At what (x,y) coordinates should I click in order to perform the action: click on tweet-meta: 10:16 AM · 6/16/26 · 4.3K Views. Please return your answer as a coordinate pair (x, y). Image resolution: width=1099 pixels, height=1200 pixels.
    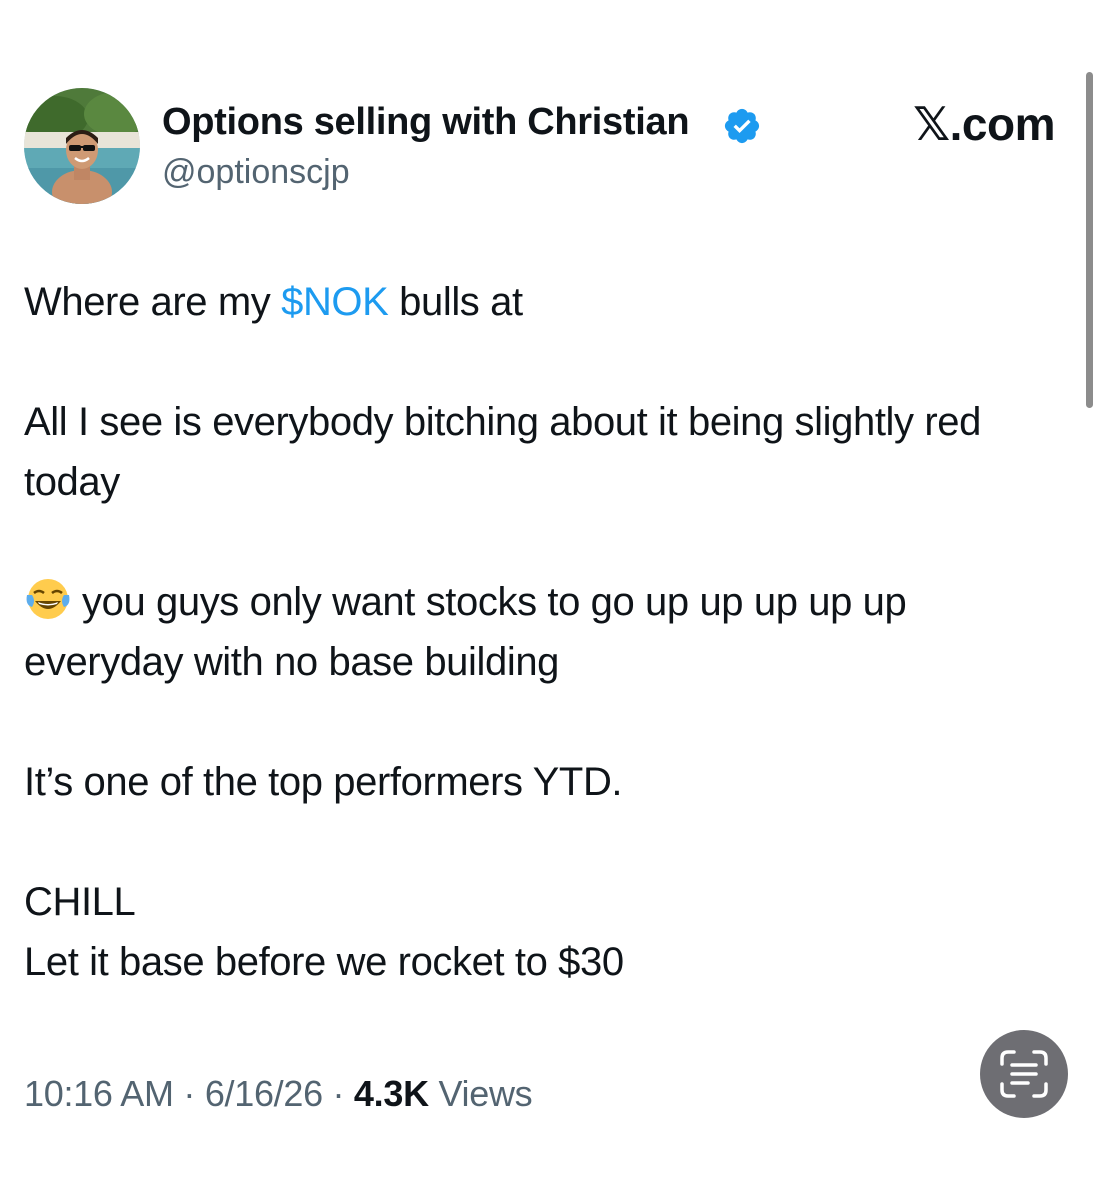
    Looking at the image, I should click on (278, 1094).